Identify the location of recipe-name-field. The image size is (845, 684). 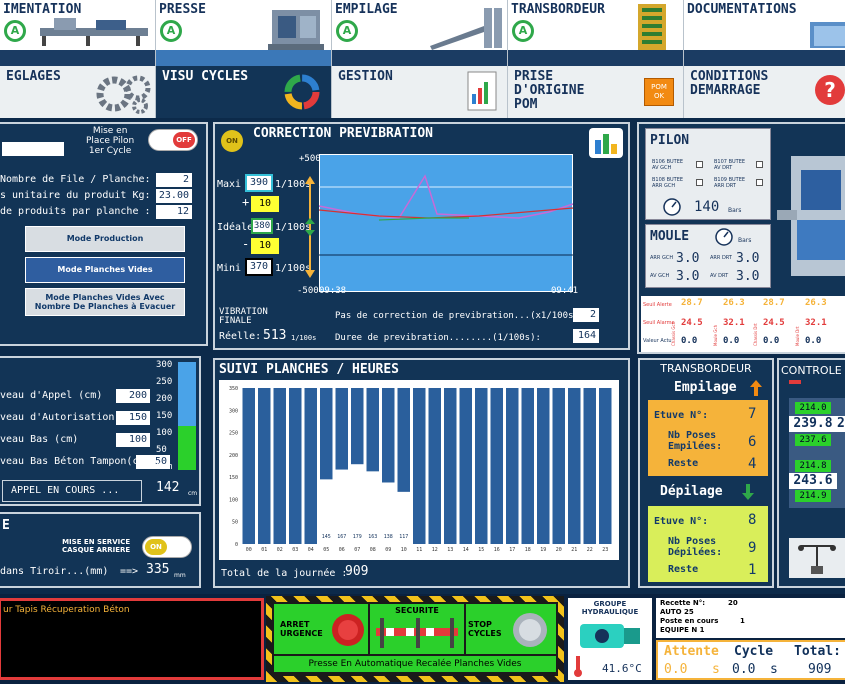
(33, 149).